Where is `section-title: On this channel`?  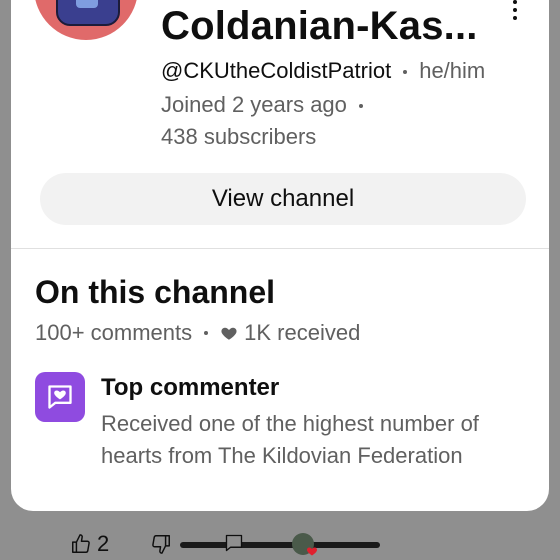
section-title: On this channel is located at coordinates (155, 292).